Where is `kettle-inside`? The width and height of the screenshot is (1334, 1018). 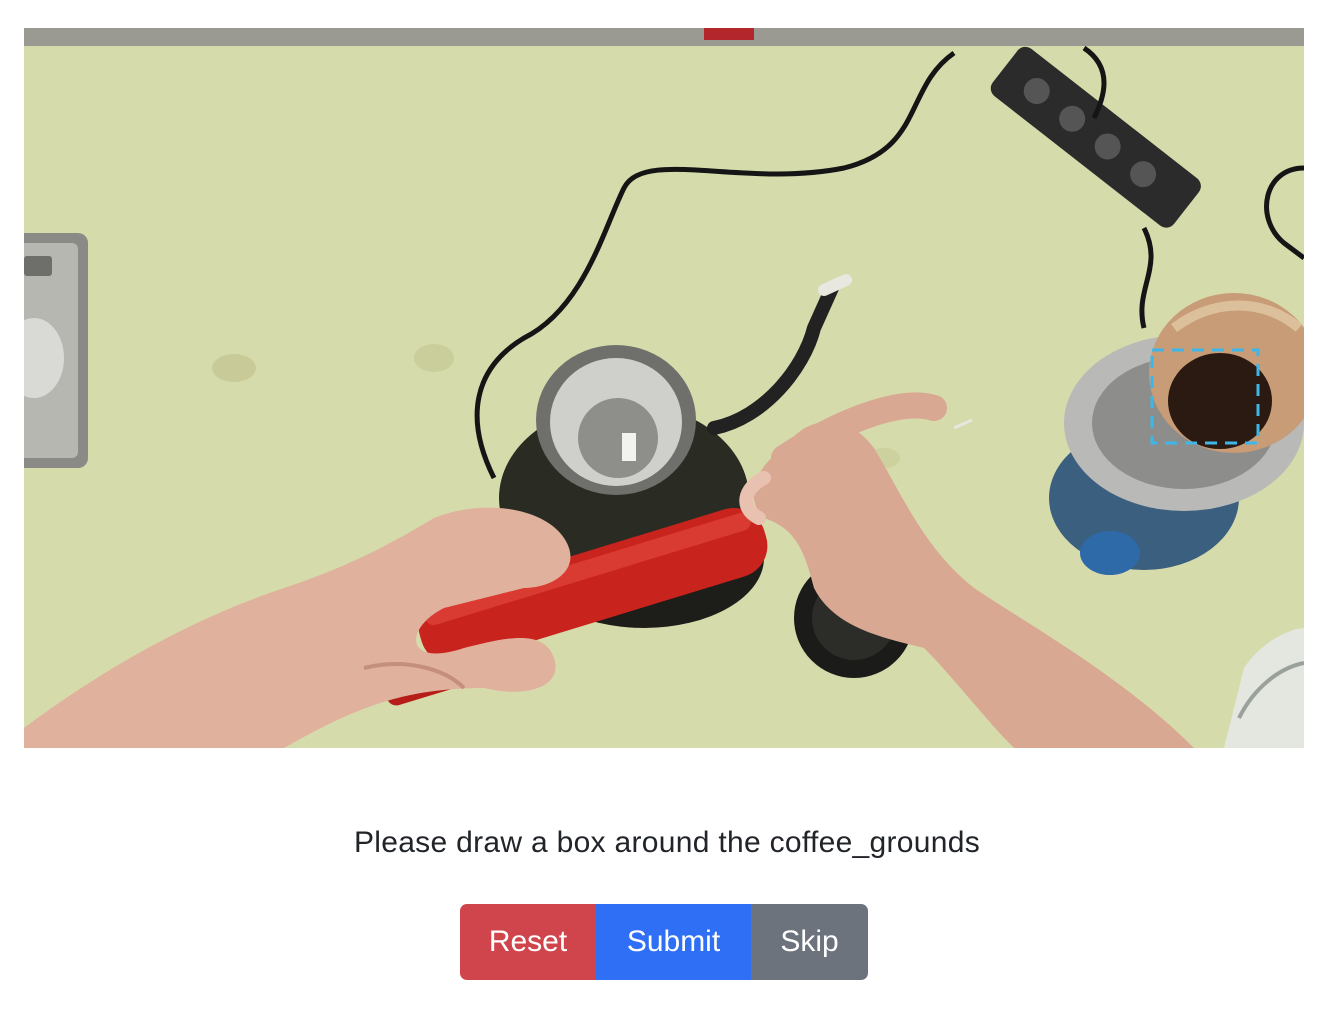 kettle-inside is located at coordinates (618, 438).